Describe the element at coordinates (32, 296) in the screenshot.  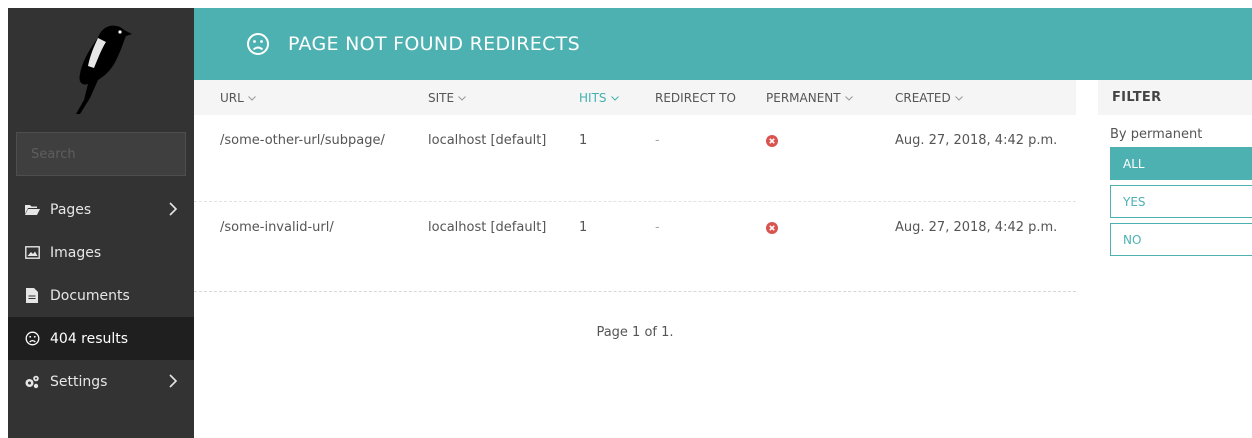
I see `document-icon` at that location.